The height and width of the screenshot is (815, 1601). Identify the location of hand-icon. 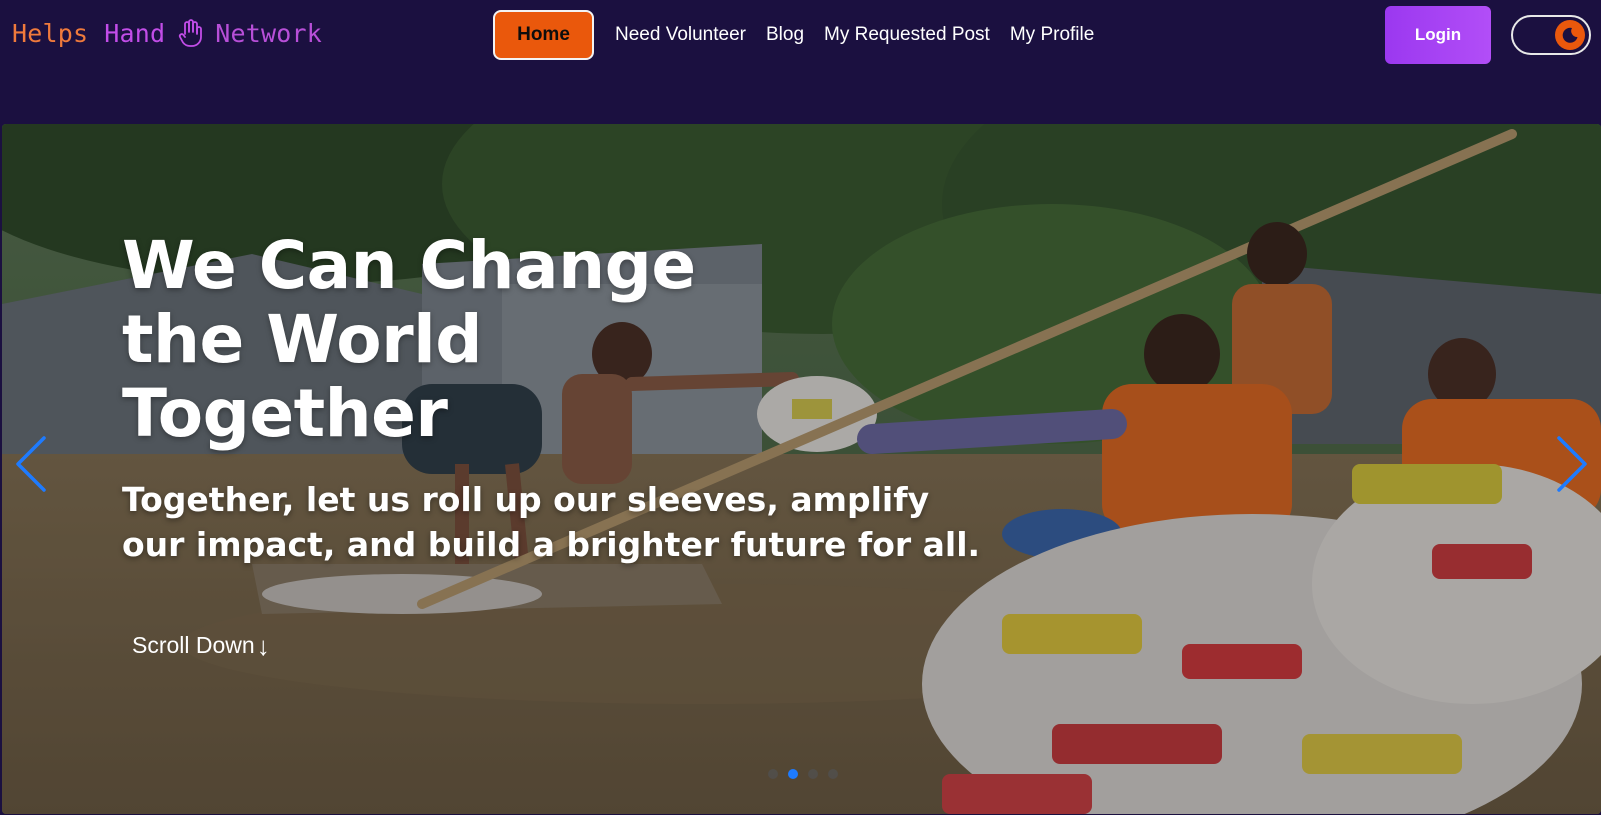
(190, 33).